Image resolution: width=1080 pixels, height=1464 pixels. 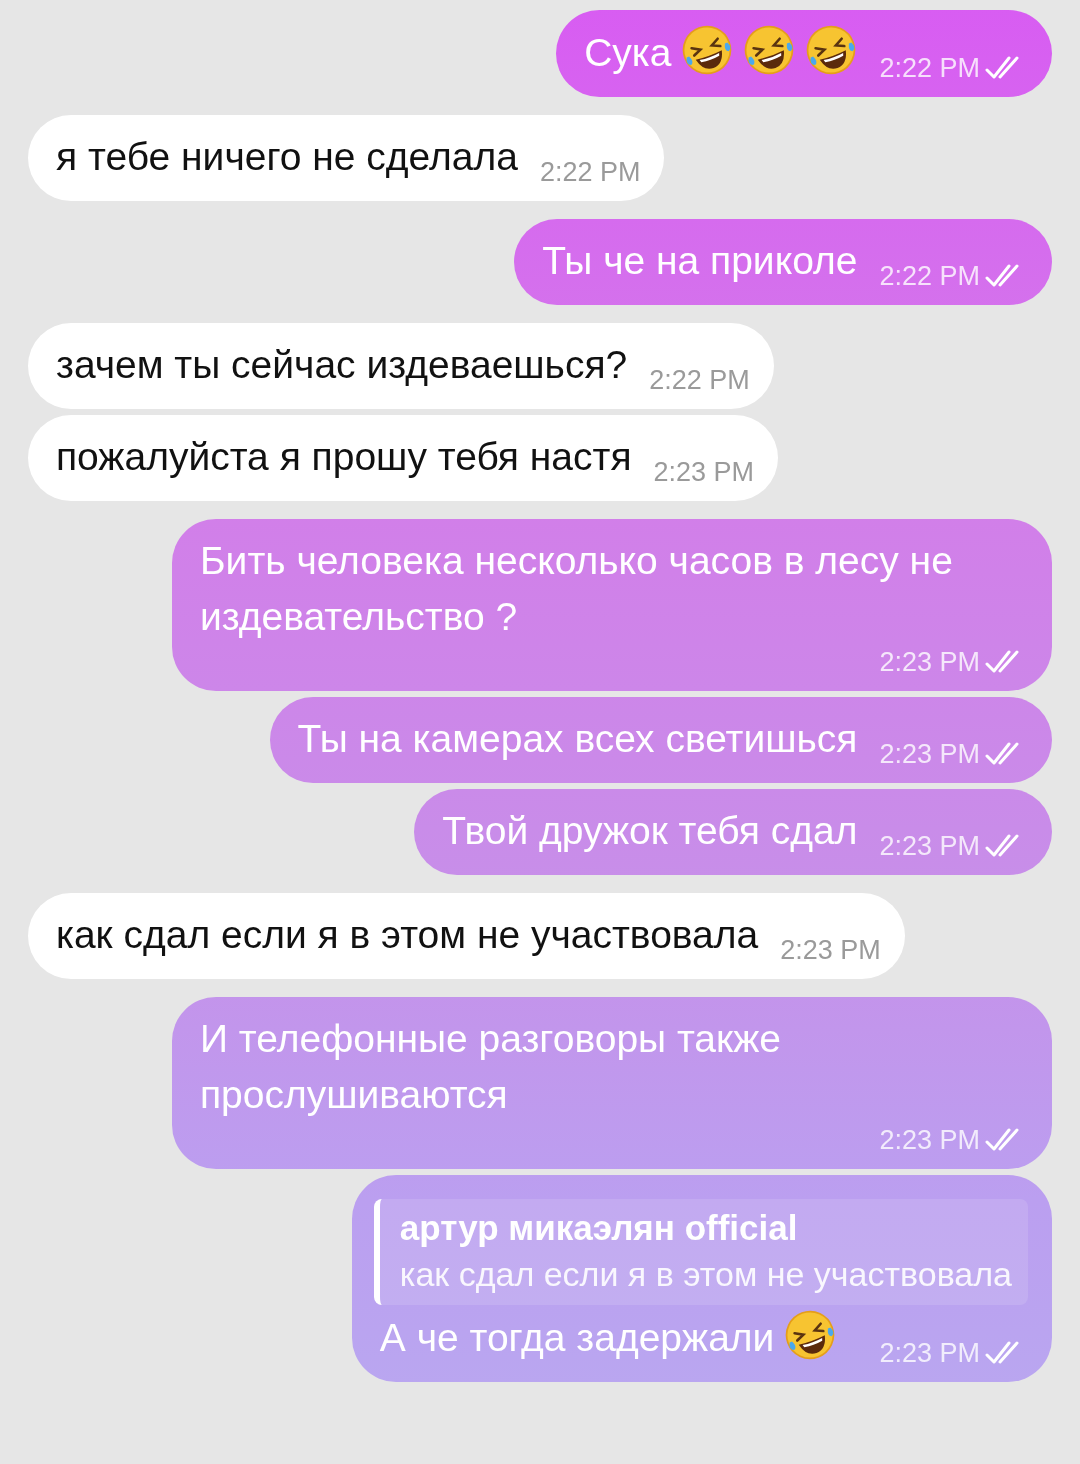 I want to click on message-text: как сдал если я в этом не участвовала, so click(x=407, y=935).